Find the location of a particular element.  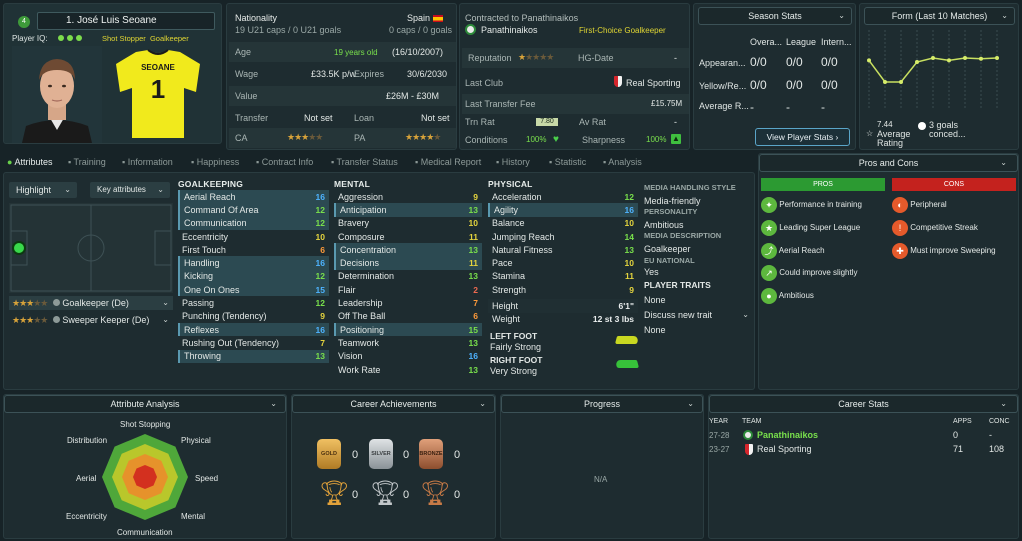

attr-row: Vision 16 is located at coordinates (408, 356).